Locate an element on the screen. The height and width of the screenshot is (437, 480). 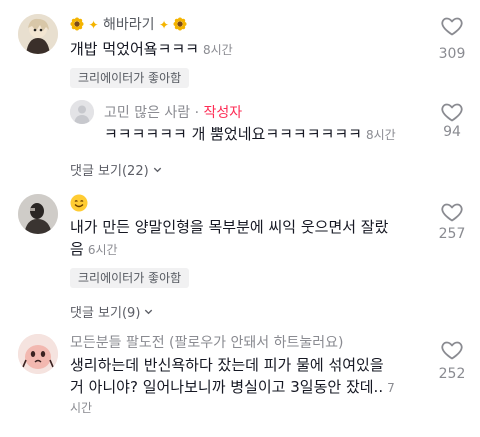
like-count: 94 is located at coordinates (452, 132).